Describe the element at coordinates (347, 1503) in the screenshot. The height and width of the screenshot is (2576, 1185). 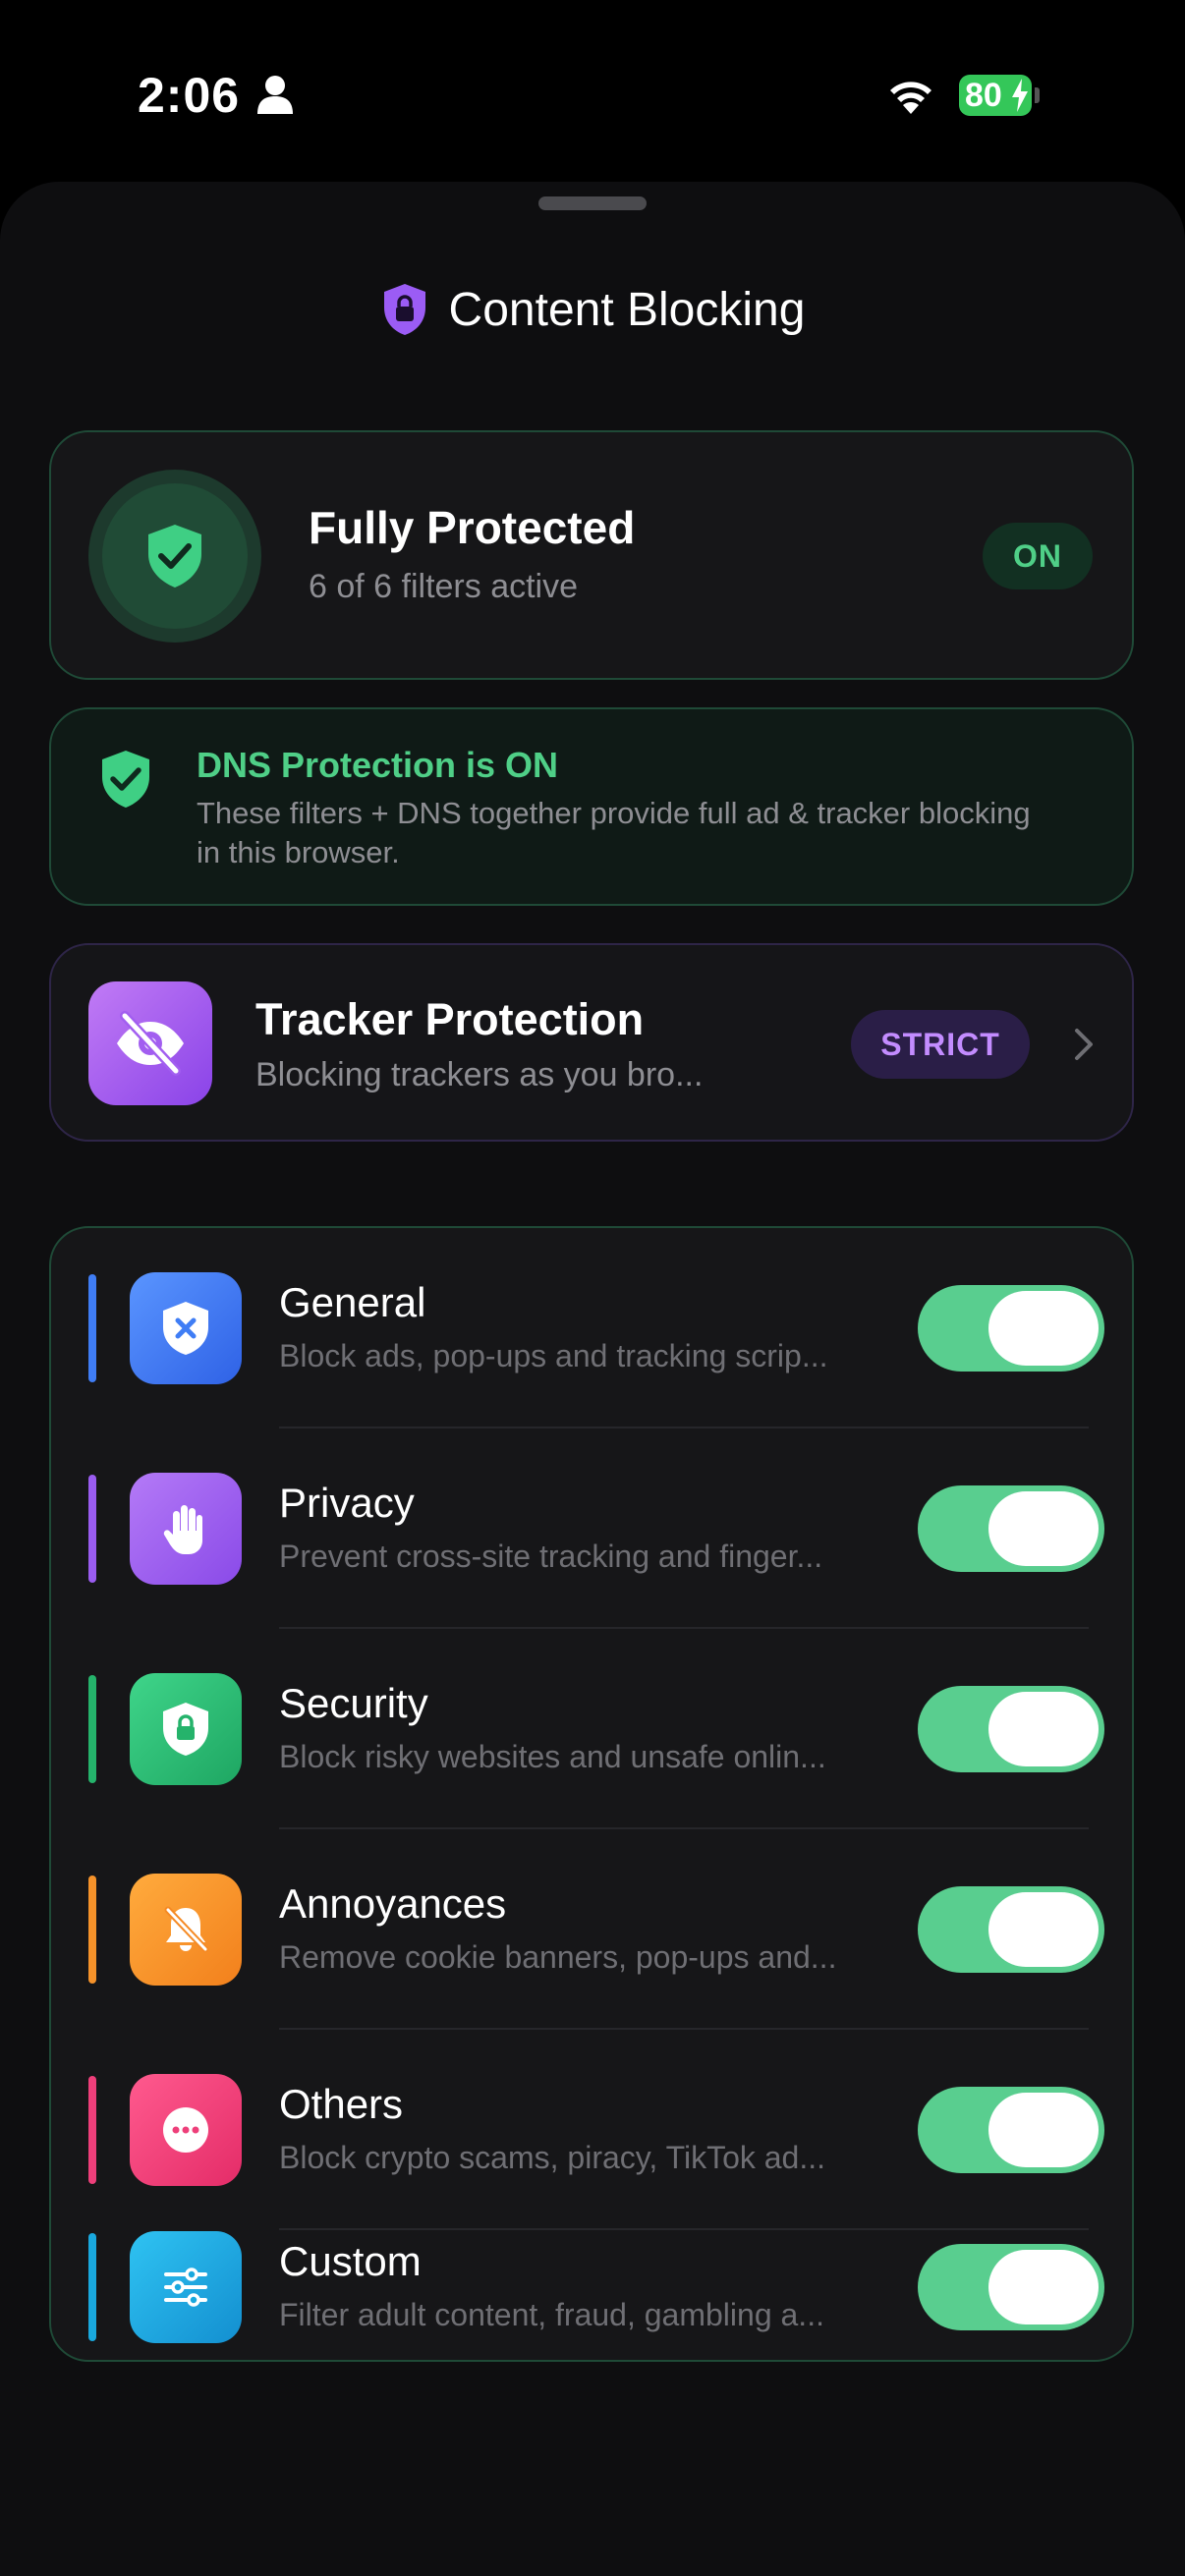
I see `filter-name: Privacy` at that location.